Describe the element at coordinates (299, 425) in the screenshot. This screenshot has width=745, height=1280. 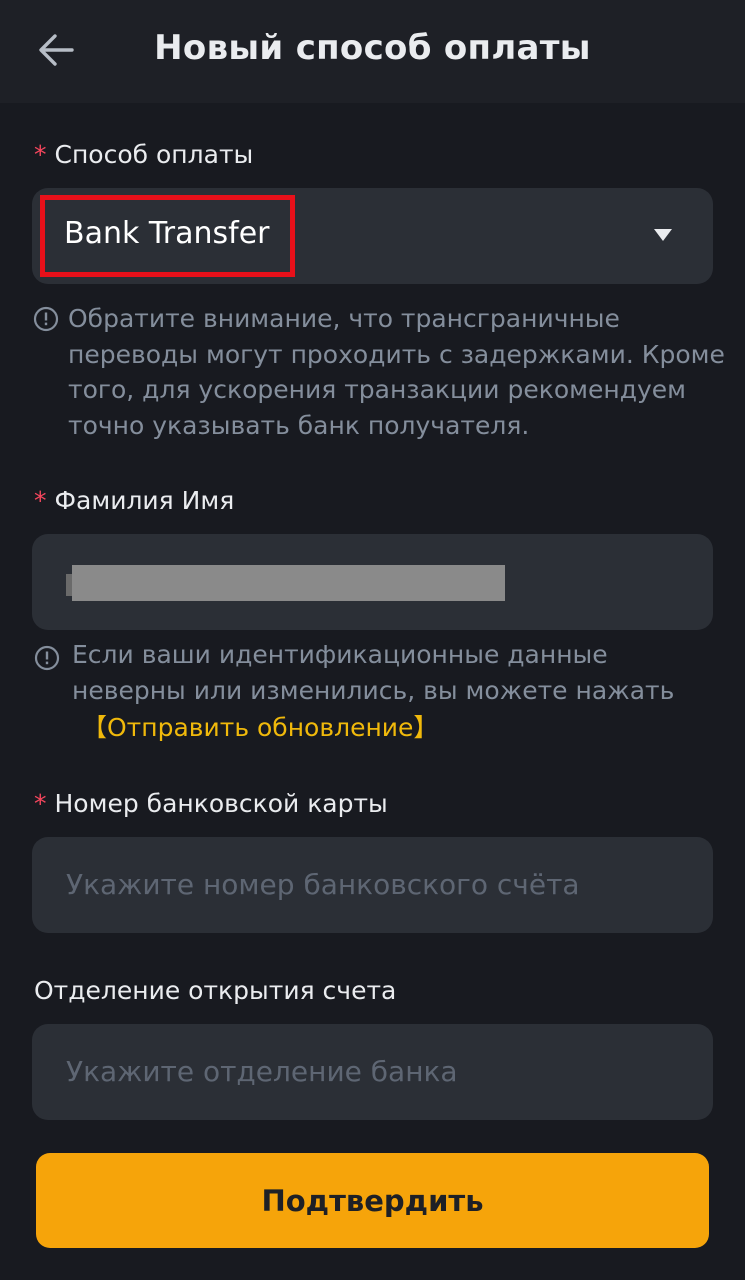
I see `hint-line: точно указывать банк получателя.` at that location.